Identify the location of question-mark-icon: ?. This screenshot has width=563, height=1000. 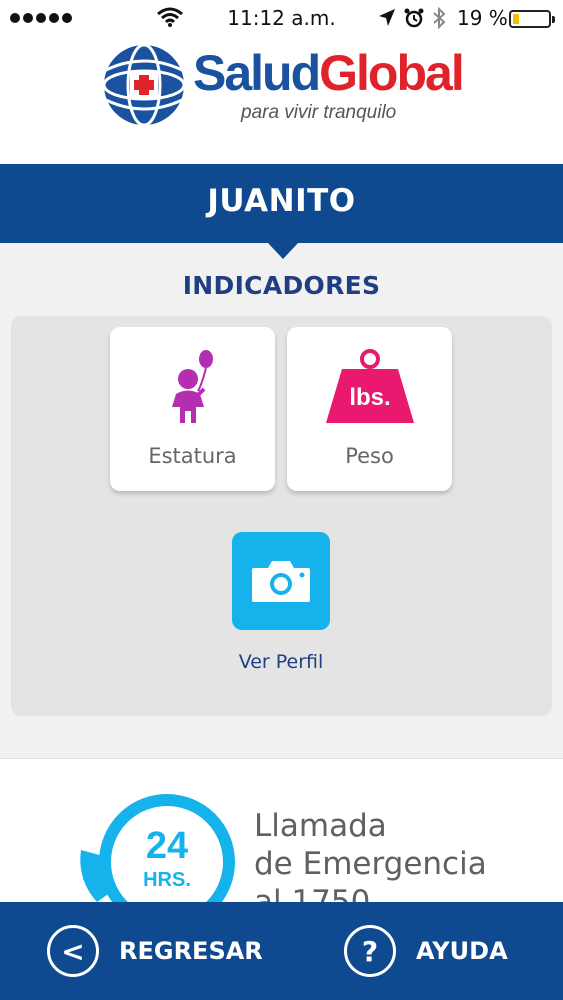
(370, 951).